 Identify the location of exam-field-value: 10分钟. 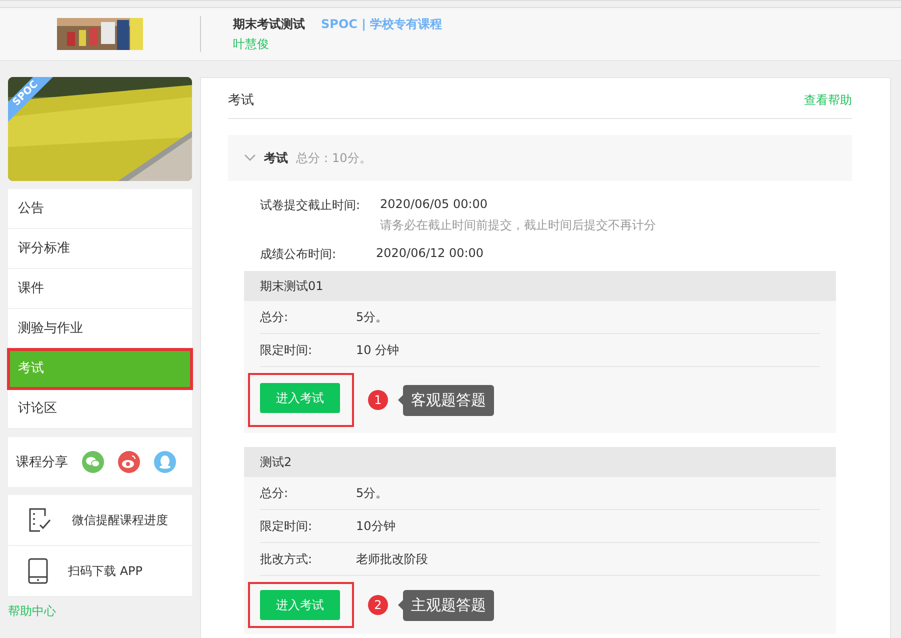
(376, 526).